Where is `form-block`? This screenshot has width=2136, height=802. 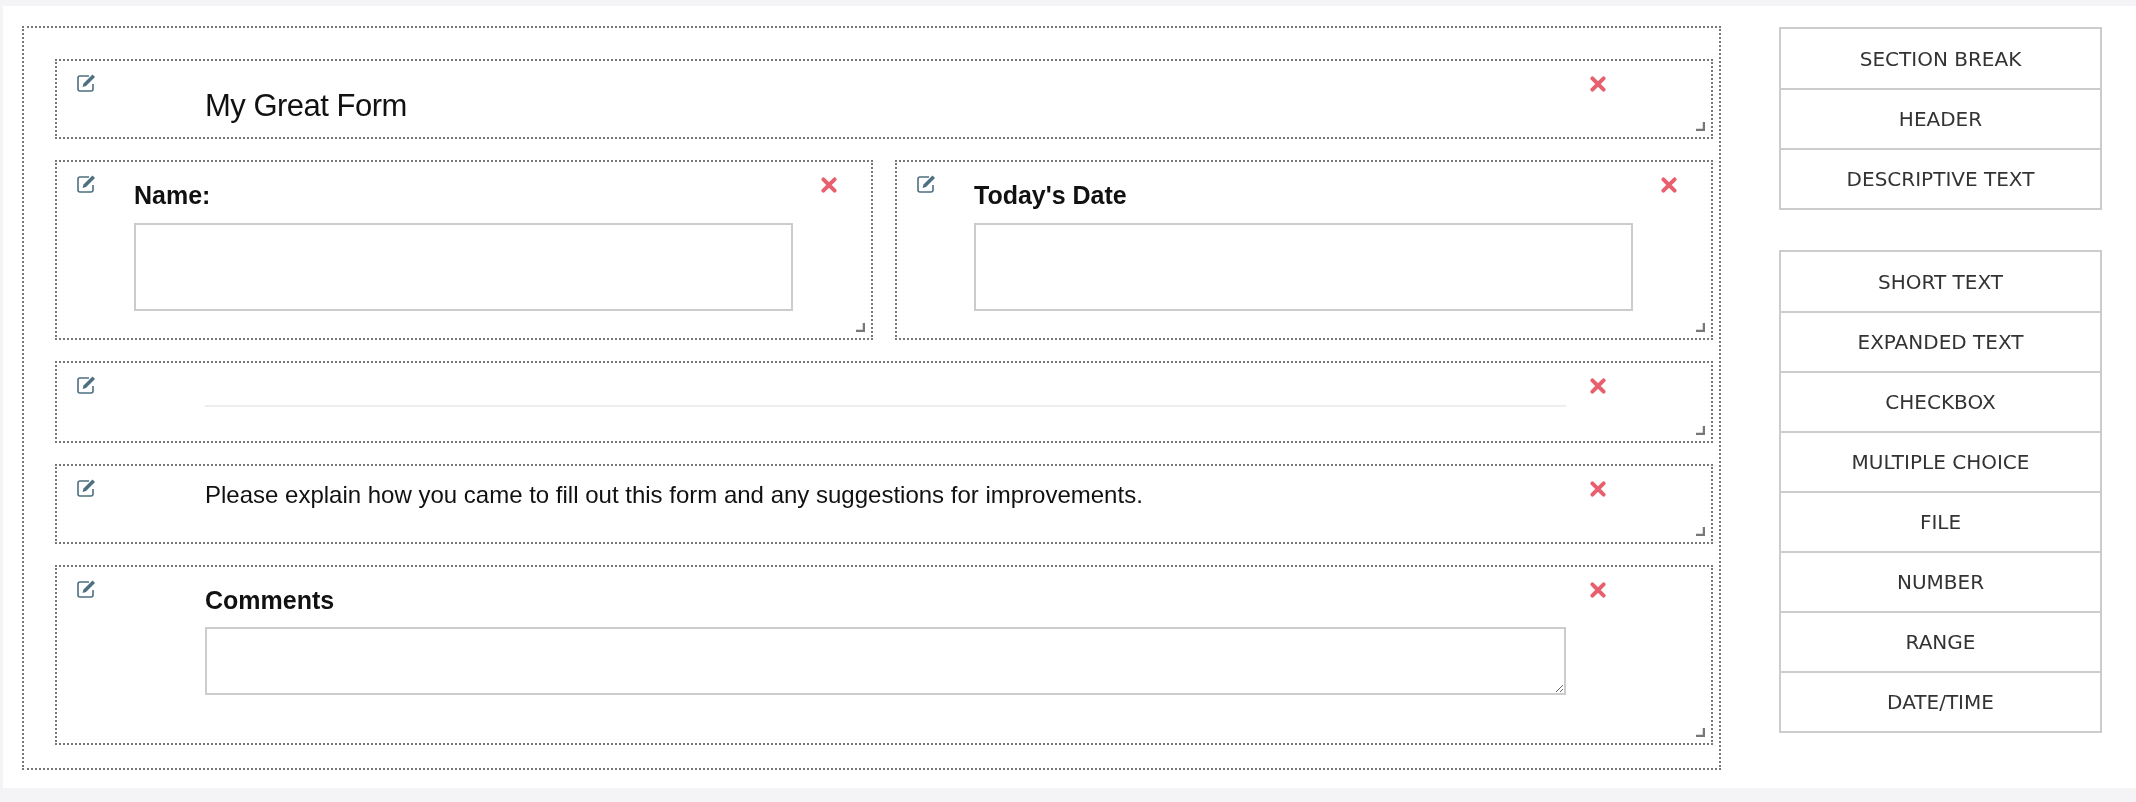 form-block is located at coordinates (884, 402).